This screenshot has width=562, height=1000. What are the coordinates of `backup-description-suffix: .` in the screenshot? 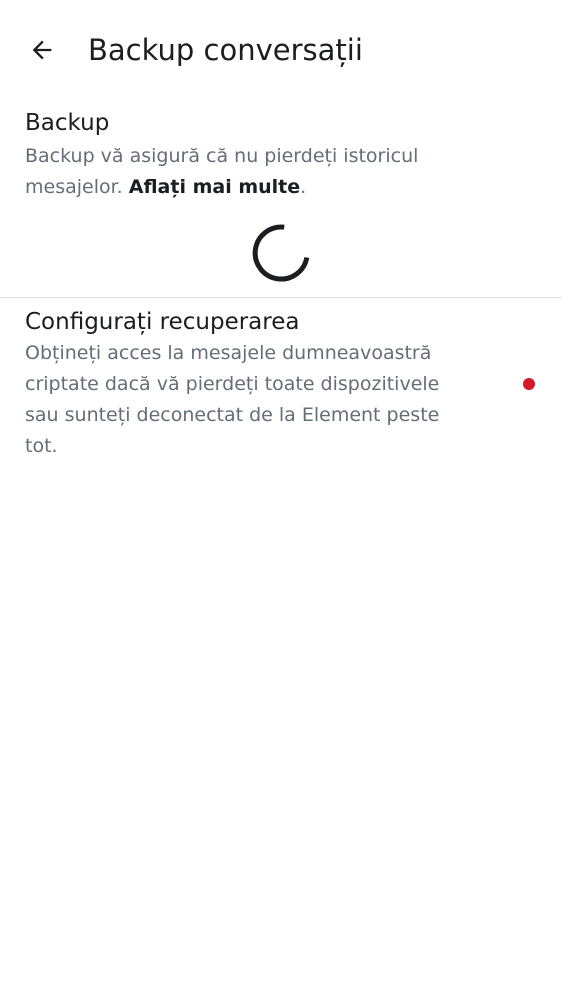 It's located at (303, 187).